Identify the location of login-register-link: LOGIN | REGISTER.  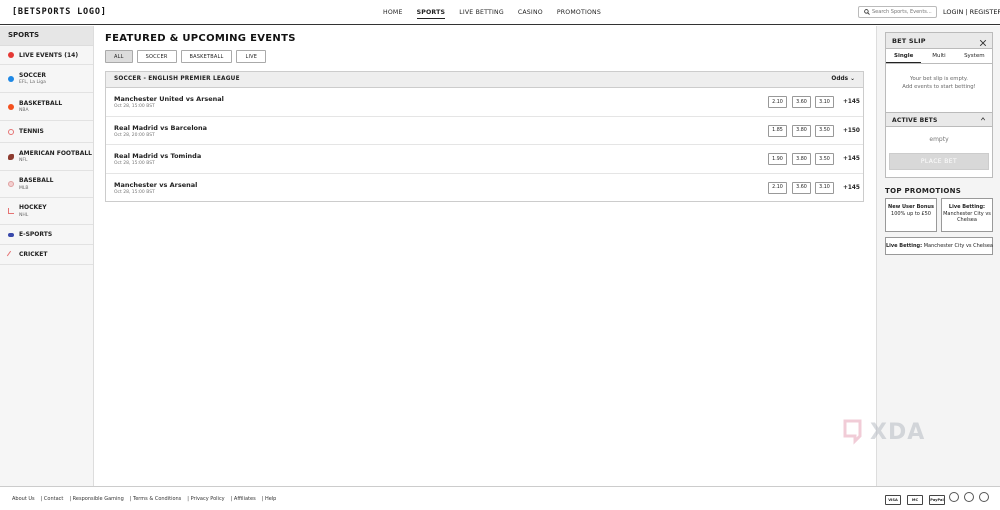
(971, 12).